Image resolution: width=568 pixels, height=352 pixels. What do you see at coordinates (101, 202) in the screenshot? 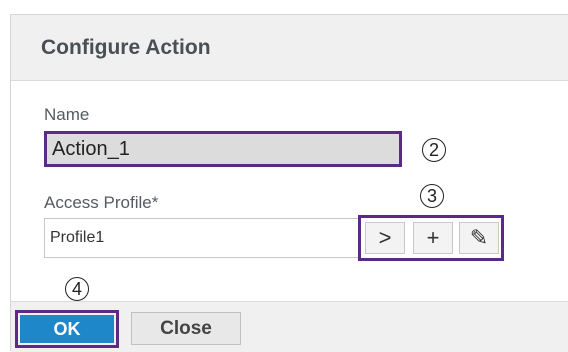
I see `access-profile-label: Access Profile*` at bounding box center [101, 202].